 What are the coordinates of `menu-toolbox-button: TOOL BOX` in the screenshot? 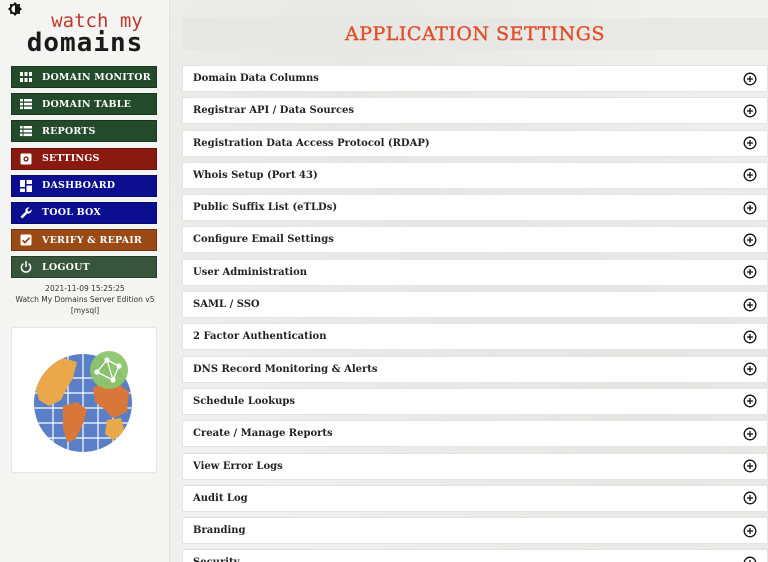 It's located at (84, 212).